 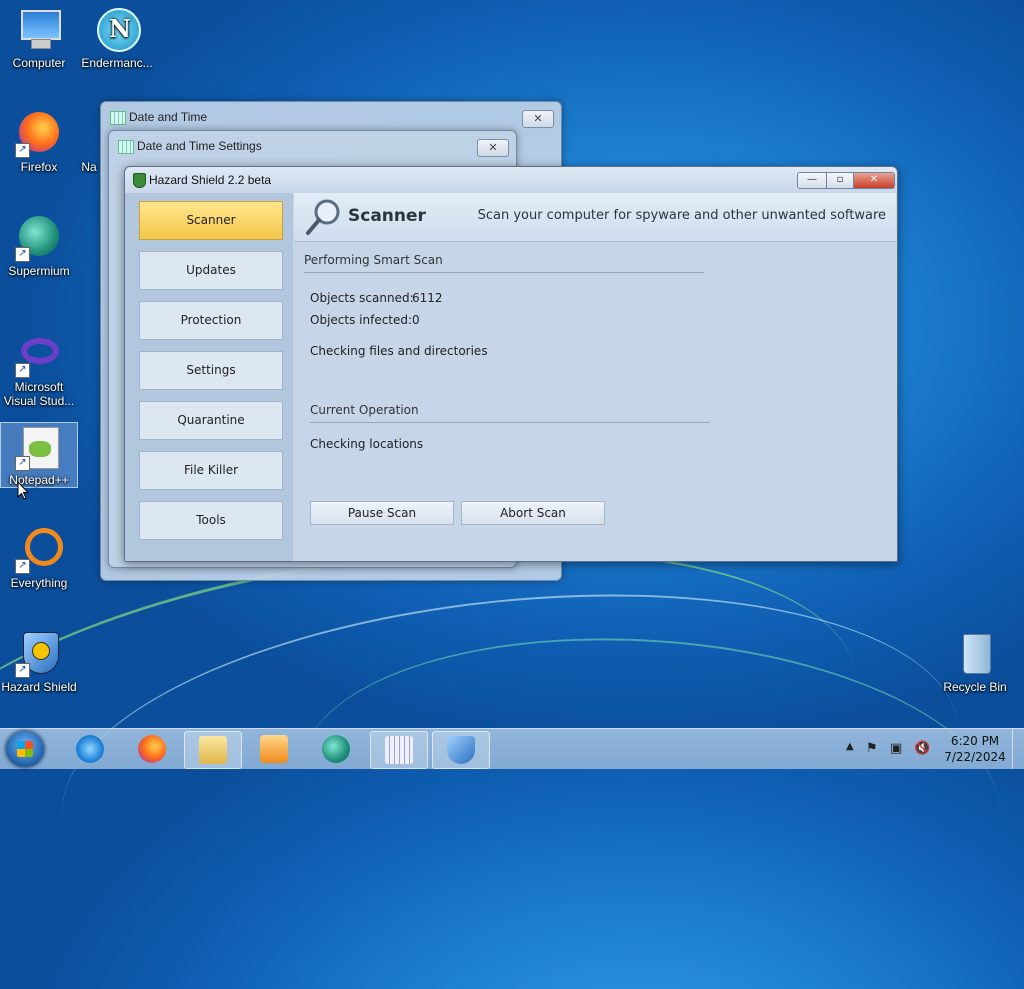 I want to click on firefox-icon, so click(x=152, y=749).